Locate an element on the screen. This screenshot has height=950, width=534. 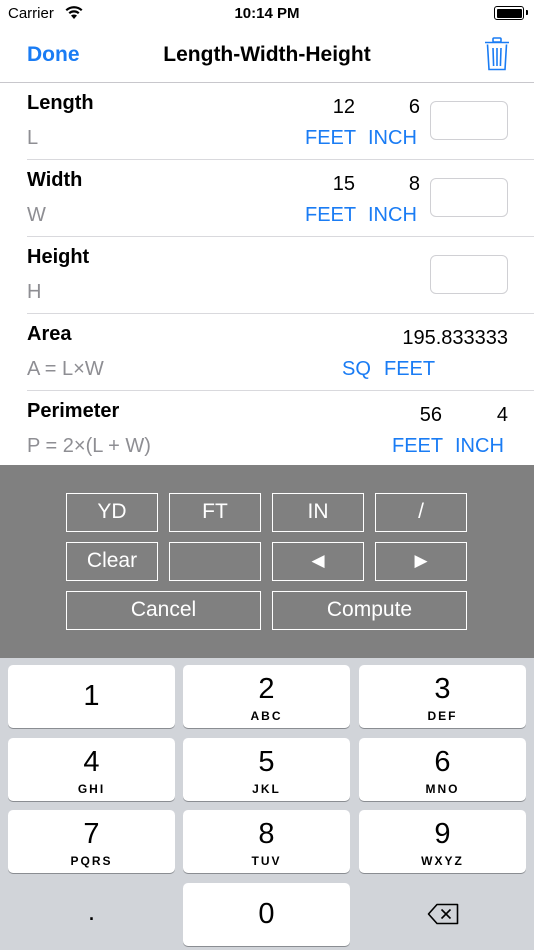
status-bar: Carrier 10:14 PM is located at coordinates (267, 15).